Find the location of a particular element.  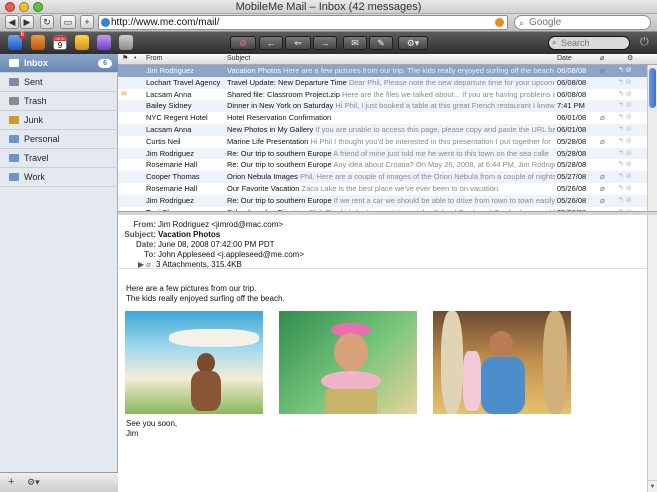

from-value: Jim Rodriguez <jimrod@mac.com> is located at coordinates (220, 224).